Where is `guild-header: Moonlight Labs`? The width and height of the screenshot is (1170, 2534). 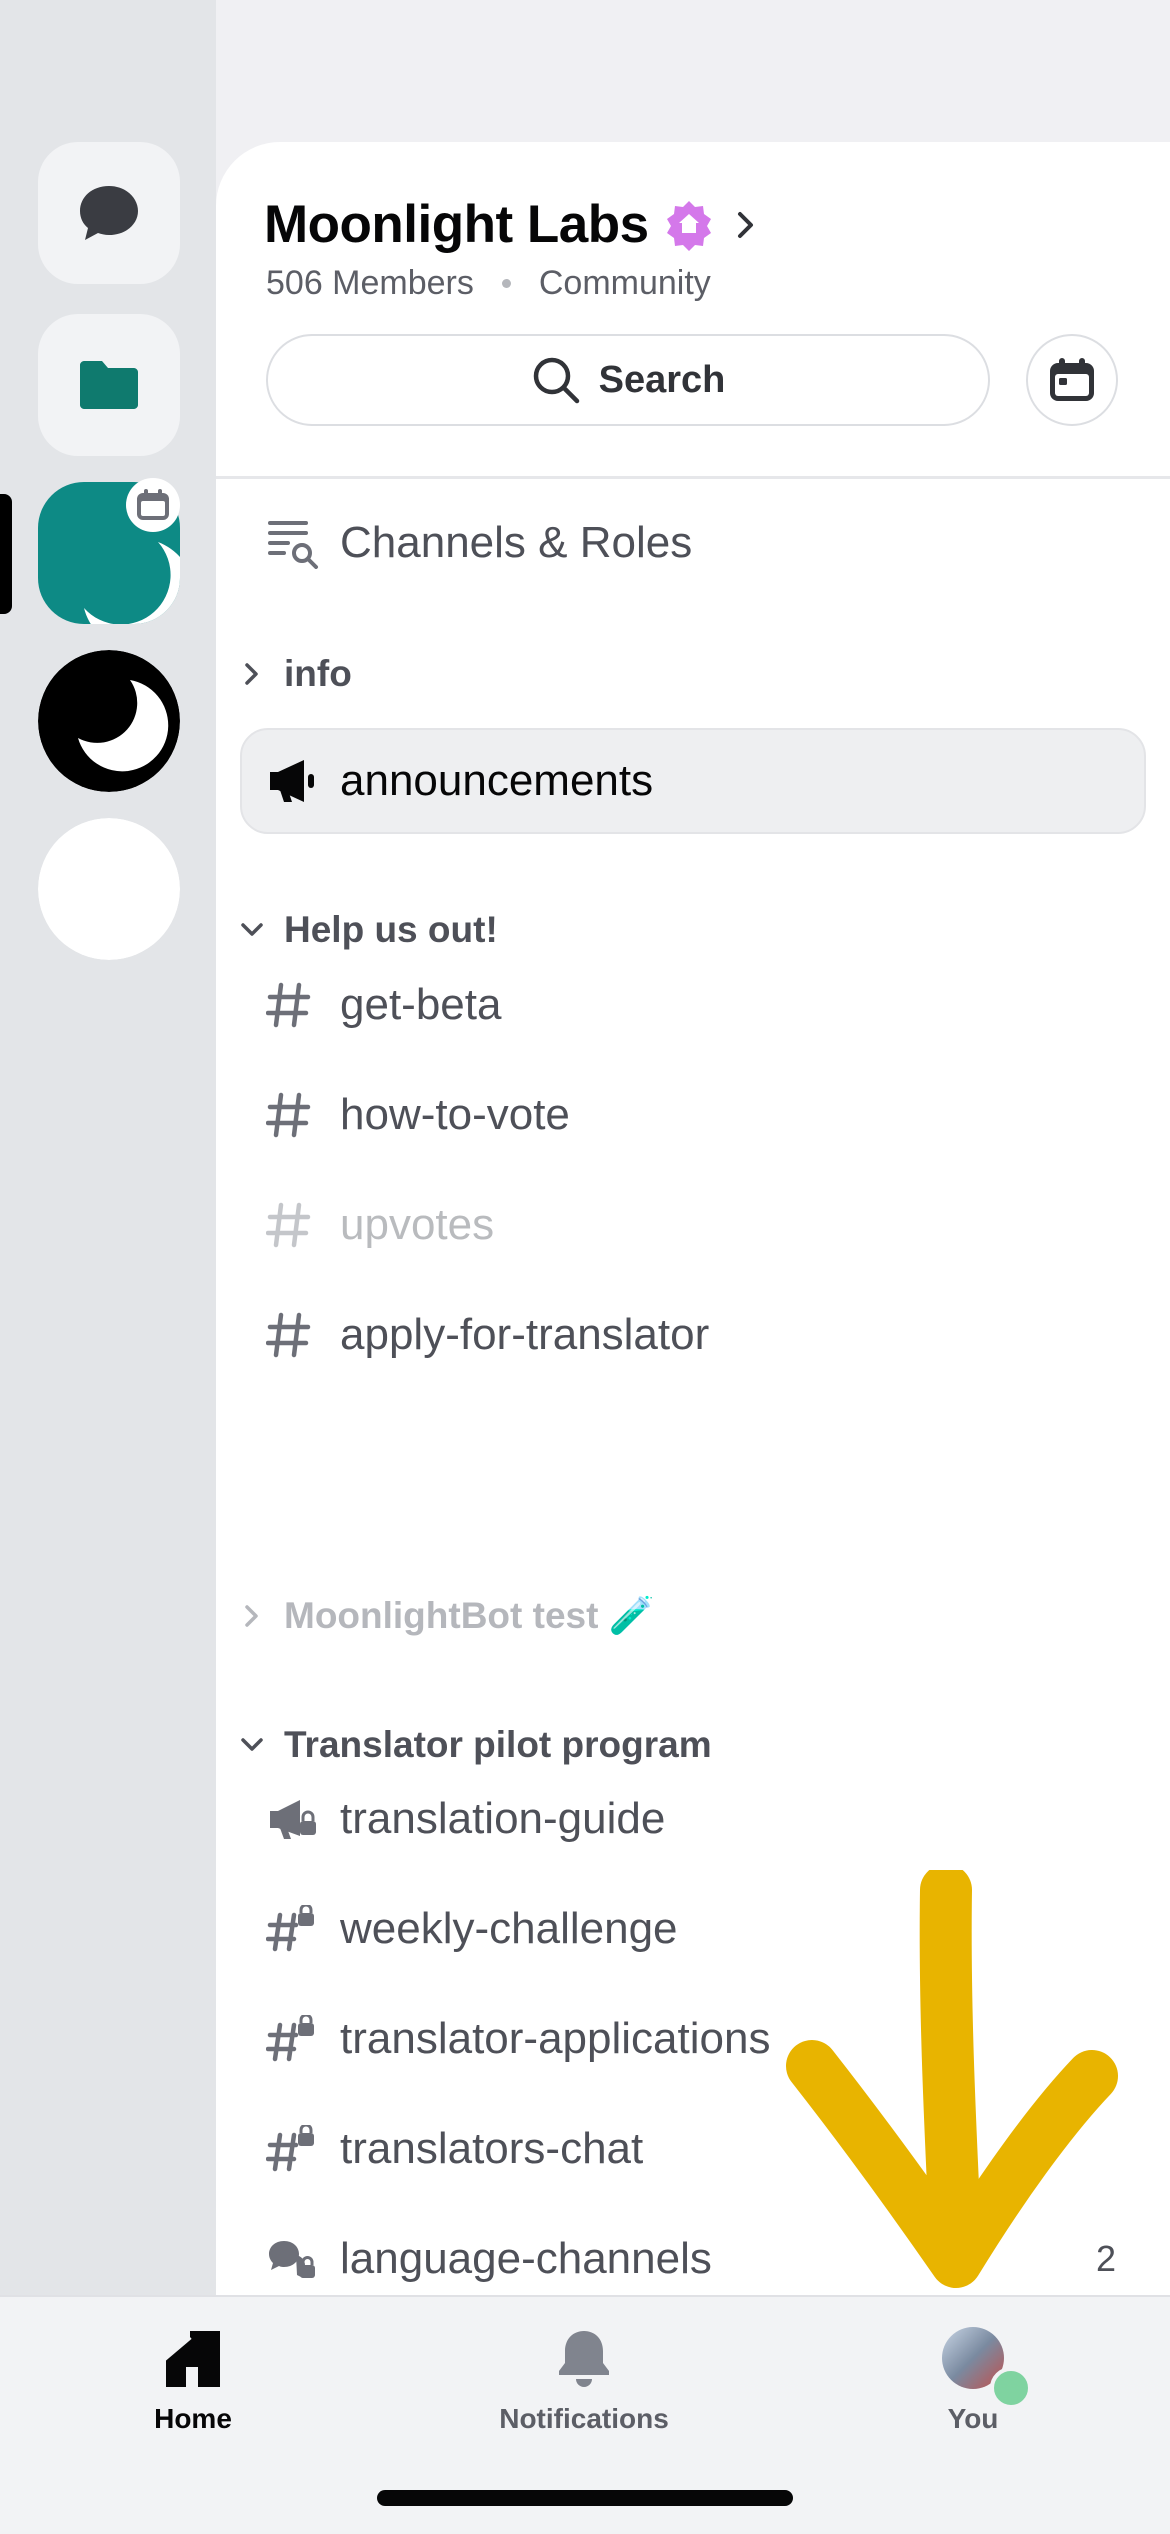 guild-header: Moonlight Labs is located at coordinates (512, 224).